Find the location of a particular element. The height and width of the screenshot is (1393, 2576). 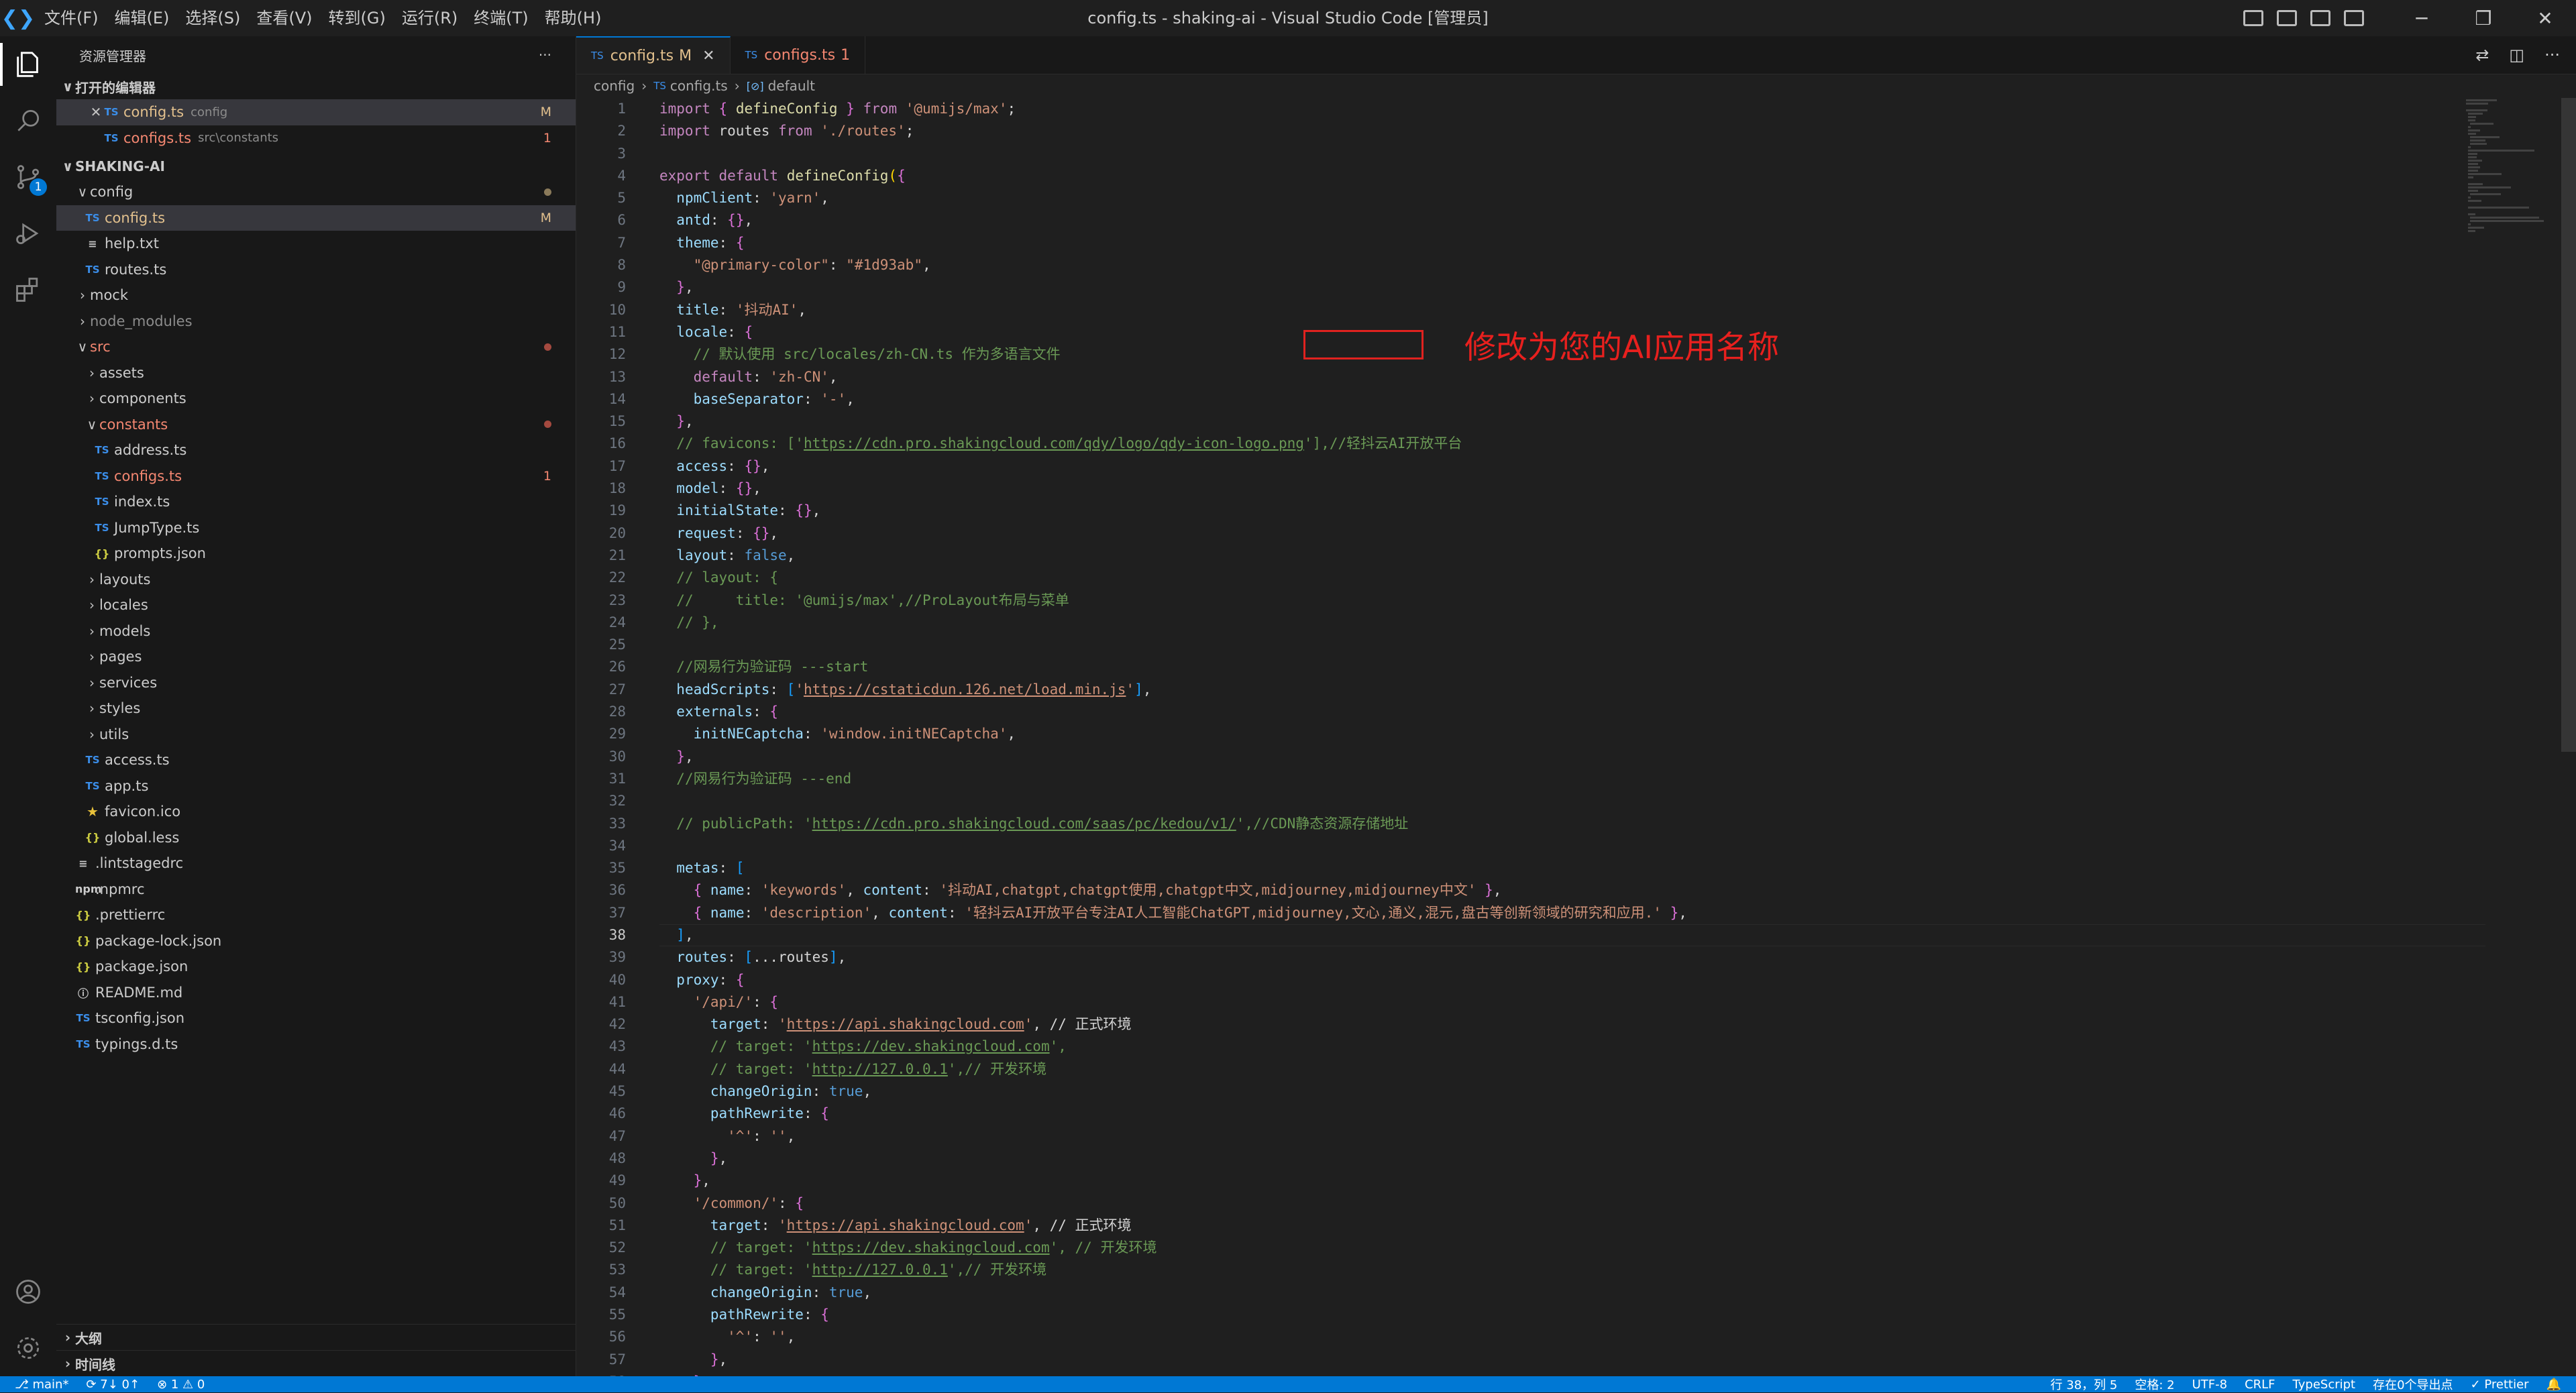

file-item: {} .prettierrc is located at coordinates (316, 915).